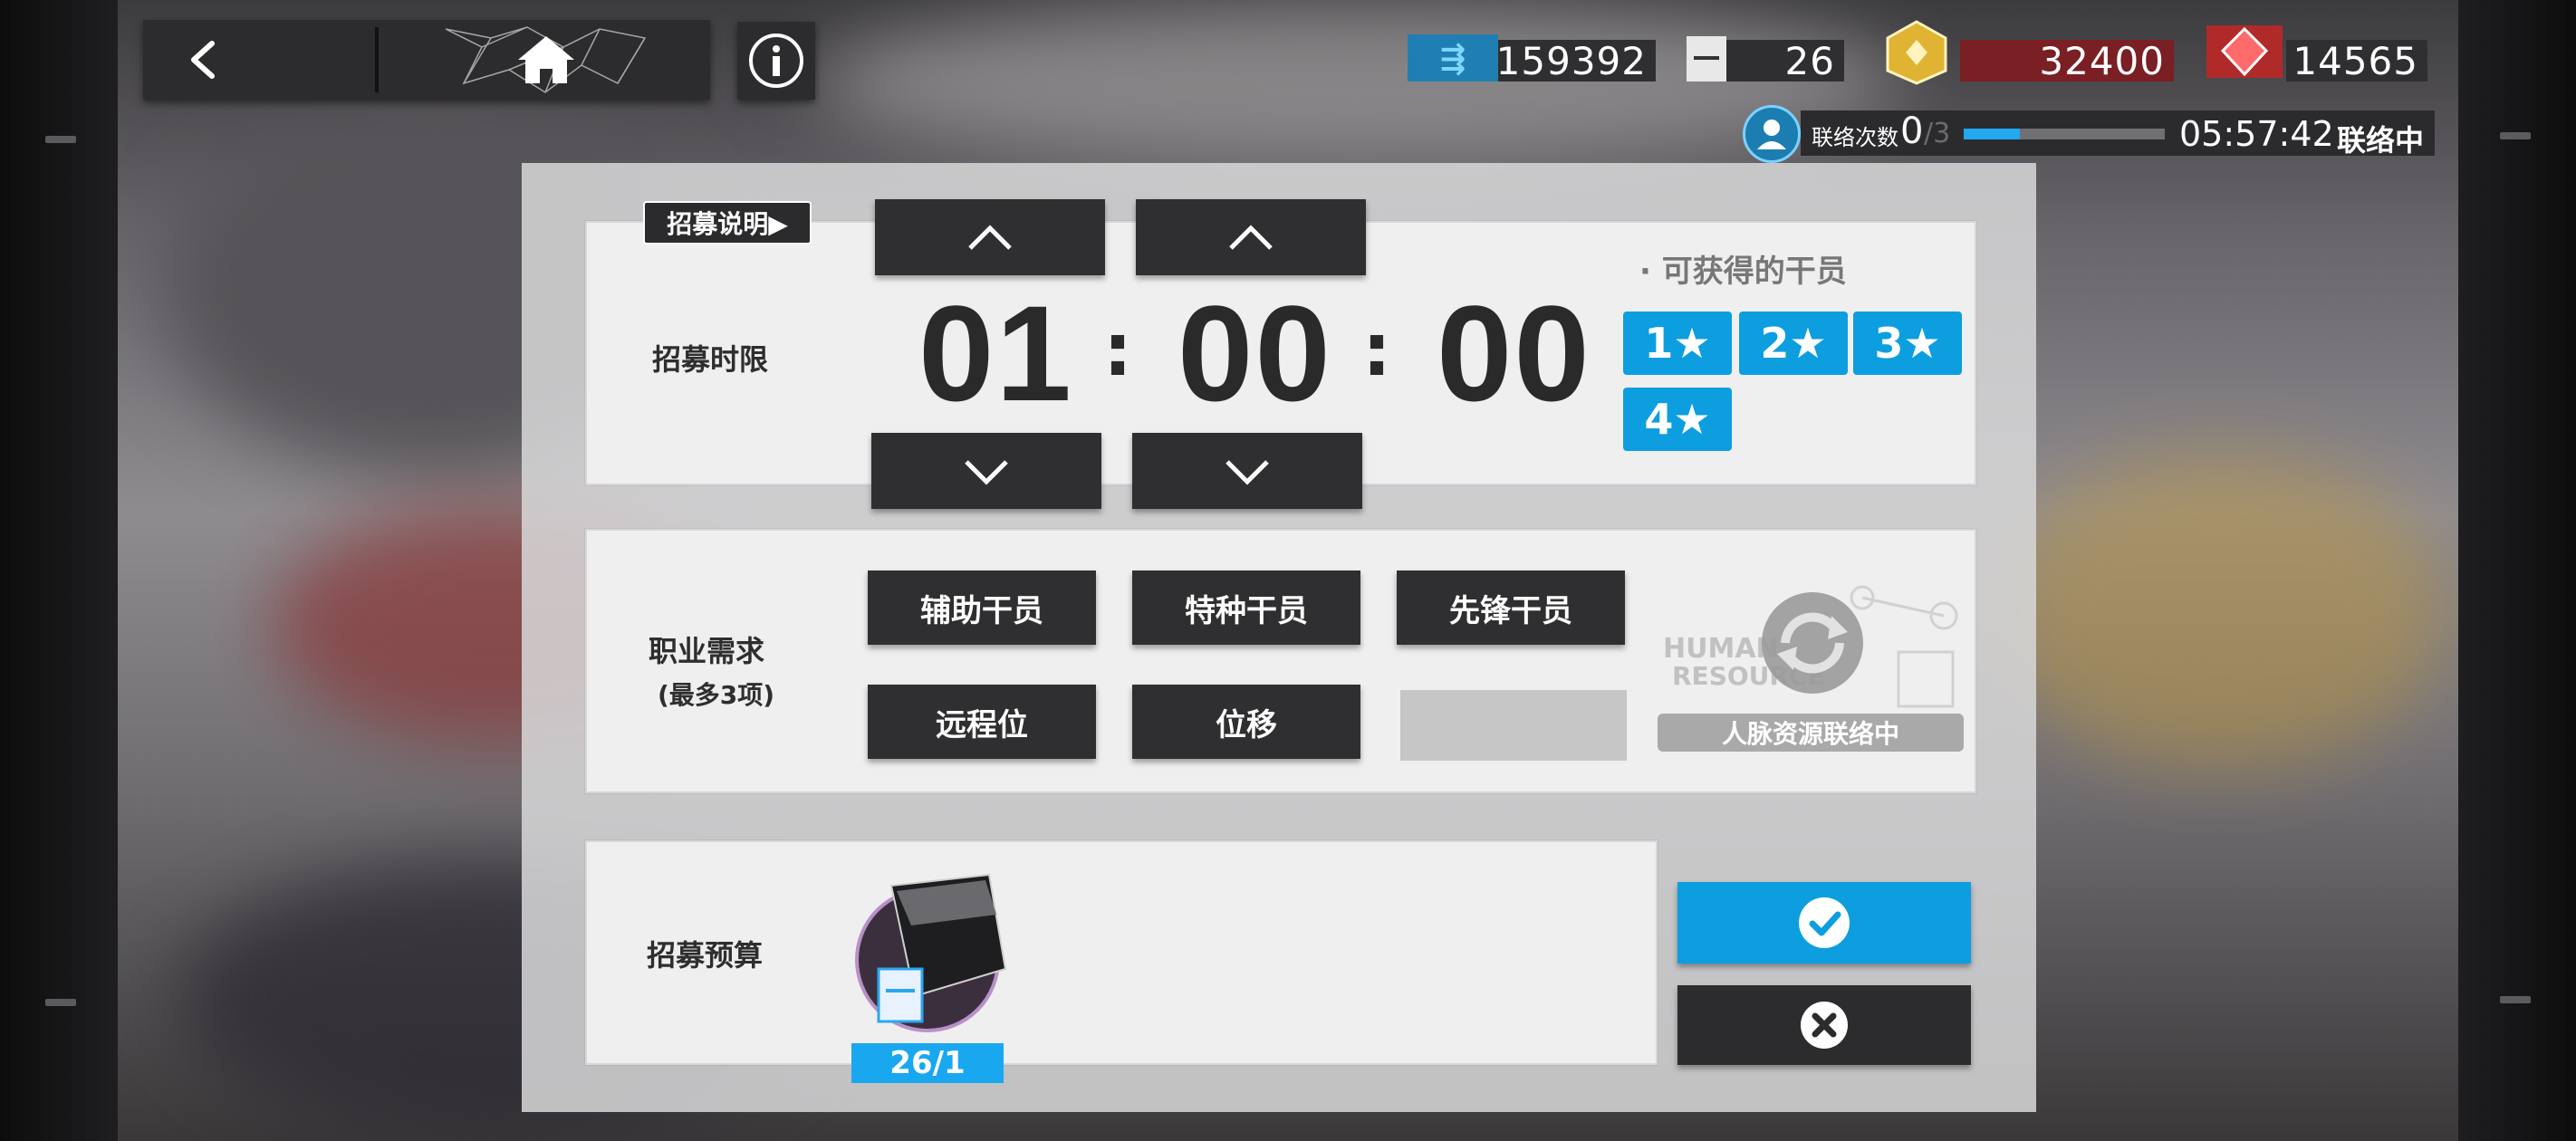 The width and height of the screenshot is (2576, 1141). I want to click on minute-up-button, so click(1251, 237).